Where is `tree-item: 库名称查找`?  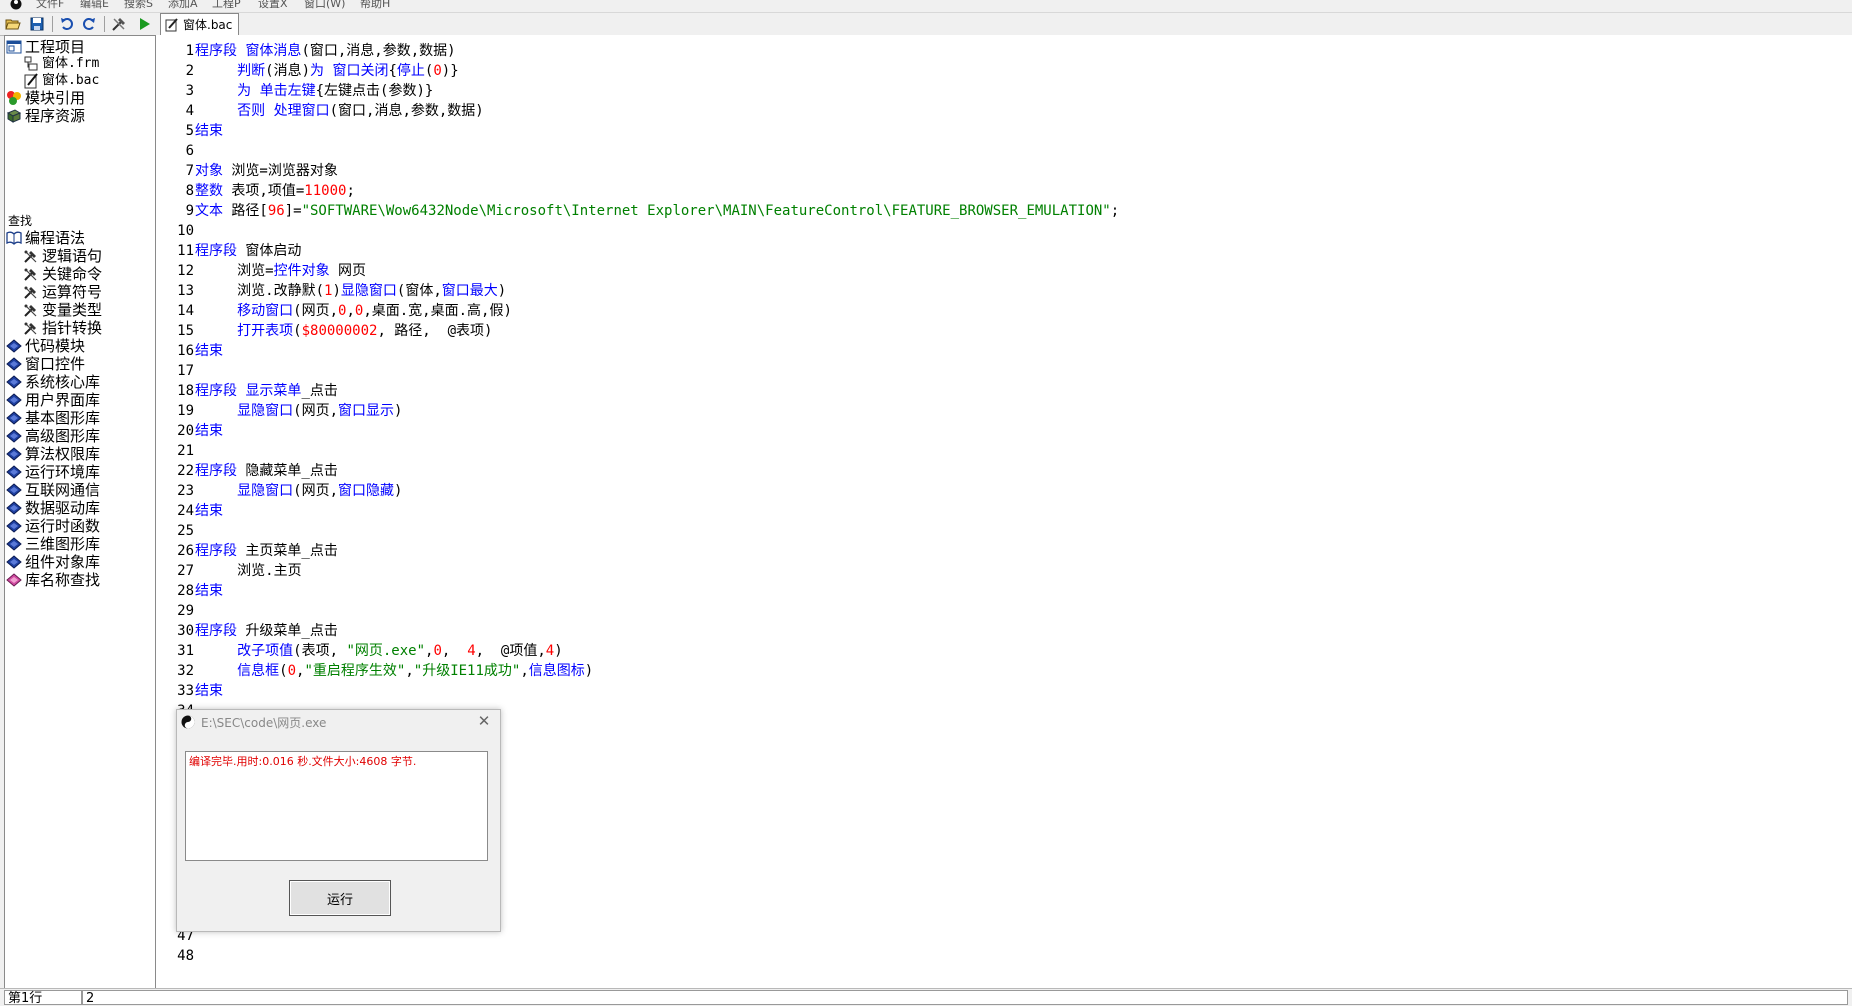 tree-item: 库名称查找 is located at coordinates (53, 580).